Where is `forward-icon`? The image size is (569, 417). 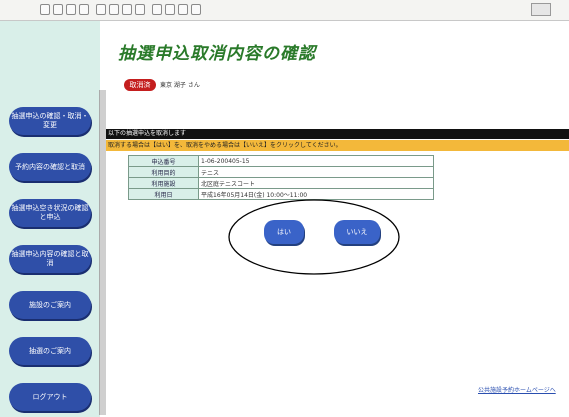 forward-icon is located at coordinates (58, 9).